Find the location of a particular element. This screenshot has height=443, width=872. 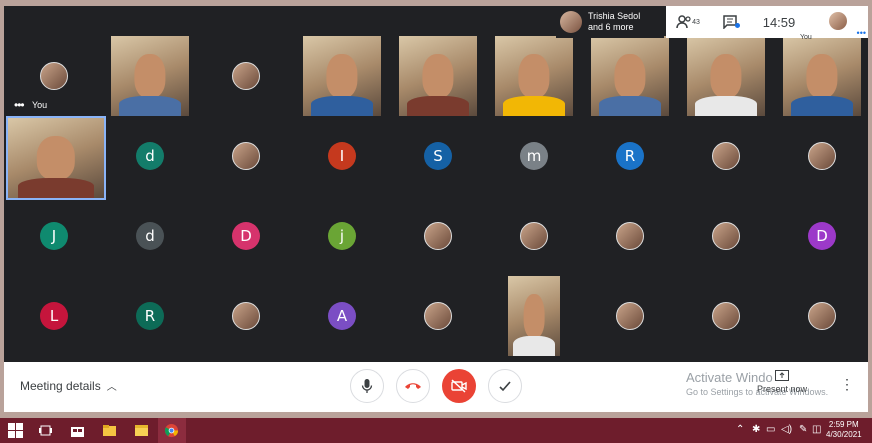

presenter-chip: Trishia Sedol and 6 more is located at coordinates (610, 22).